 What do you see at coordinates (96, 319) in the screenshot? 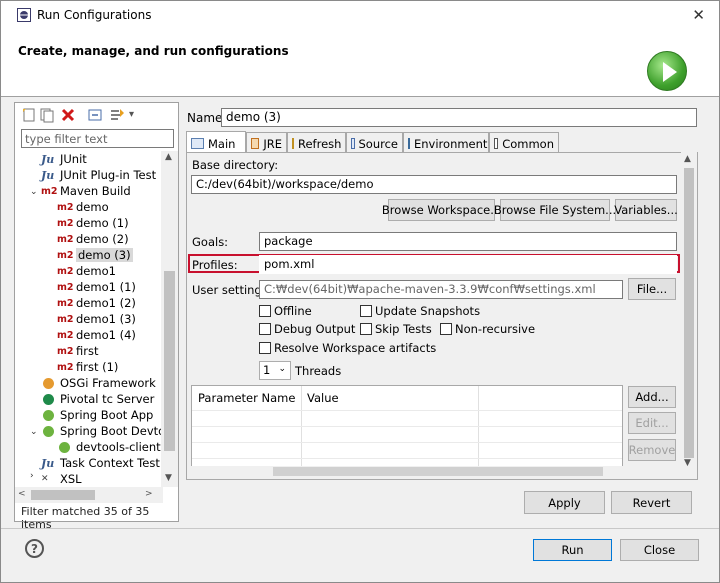
I see `tree-item-demo1-3: m2 demo1 (3)` at bounding box center [96, 319].